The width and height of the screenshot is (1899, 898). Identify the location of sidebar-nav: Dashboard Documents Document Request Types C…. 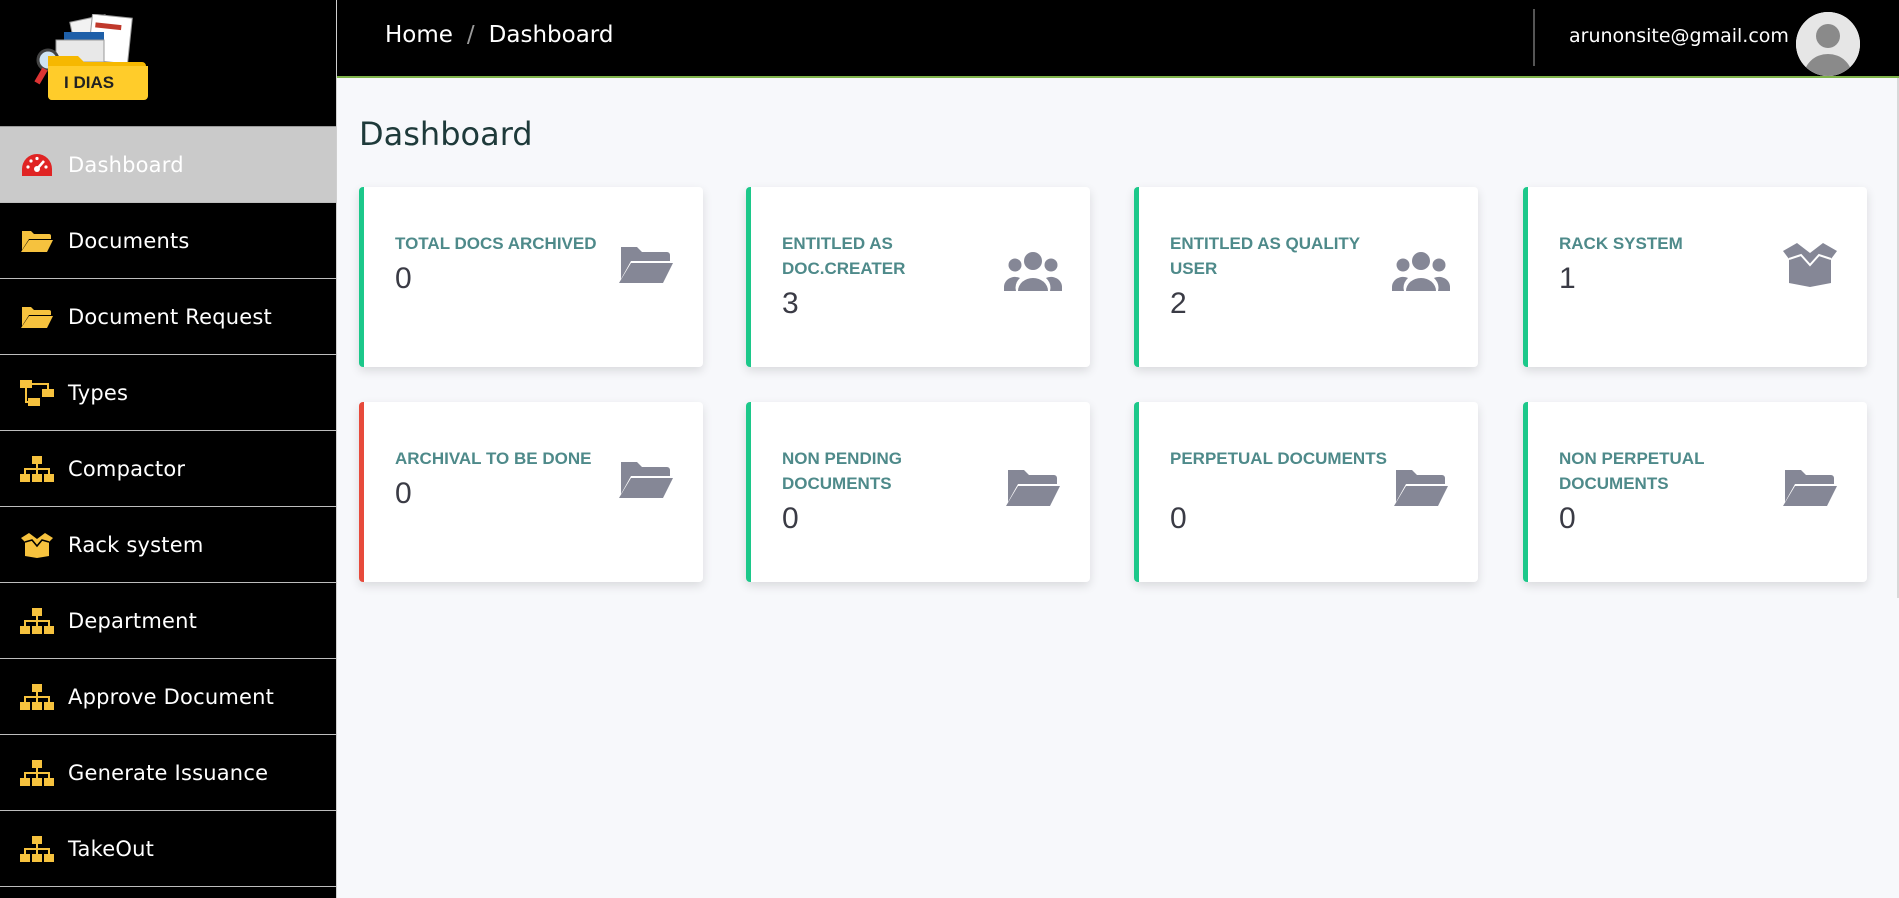
(168, 507).